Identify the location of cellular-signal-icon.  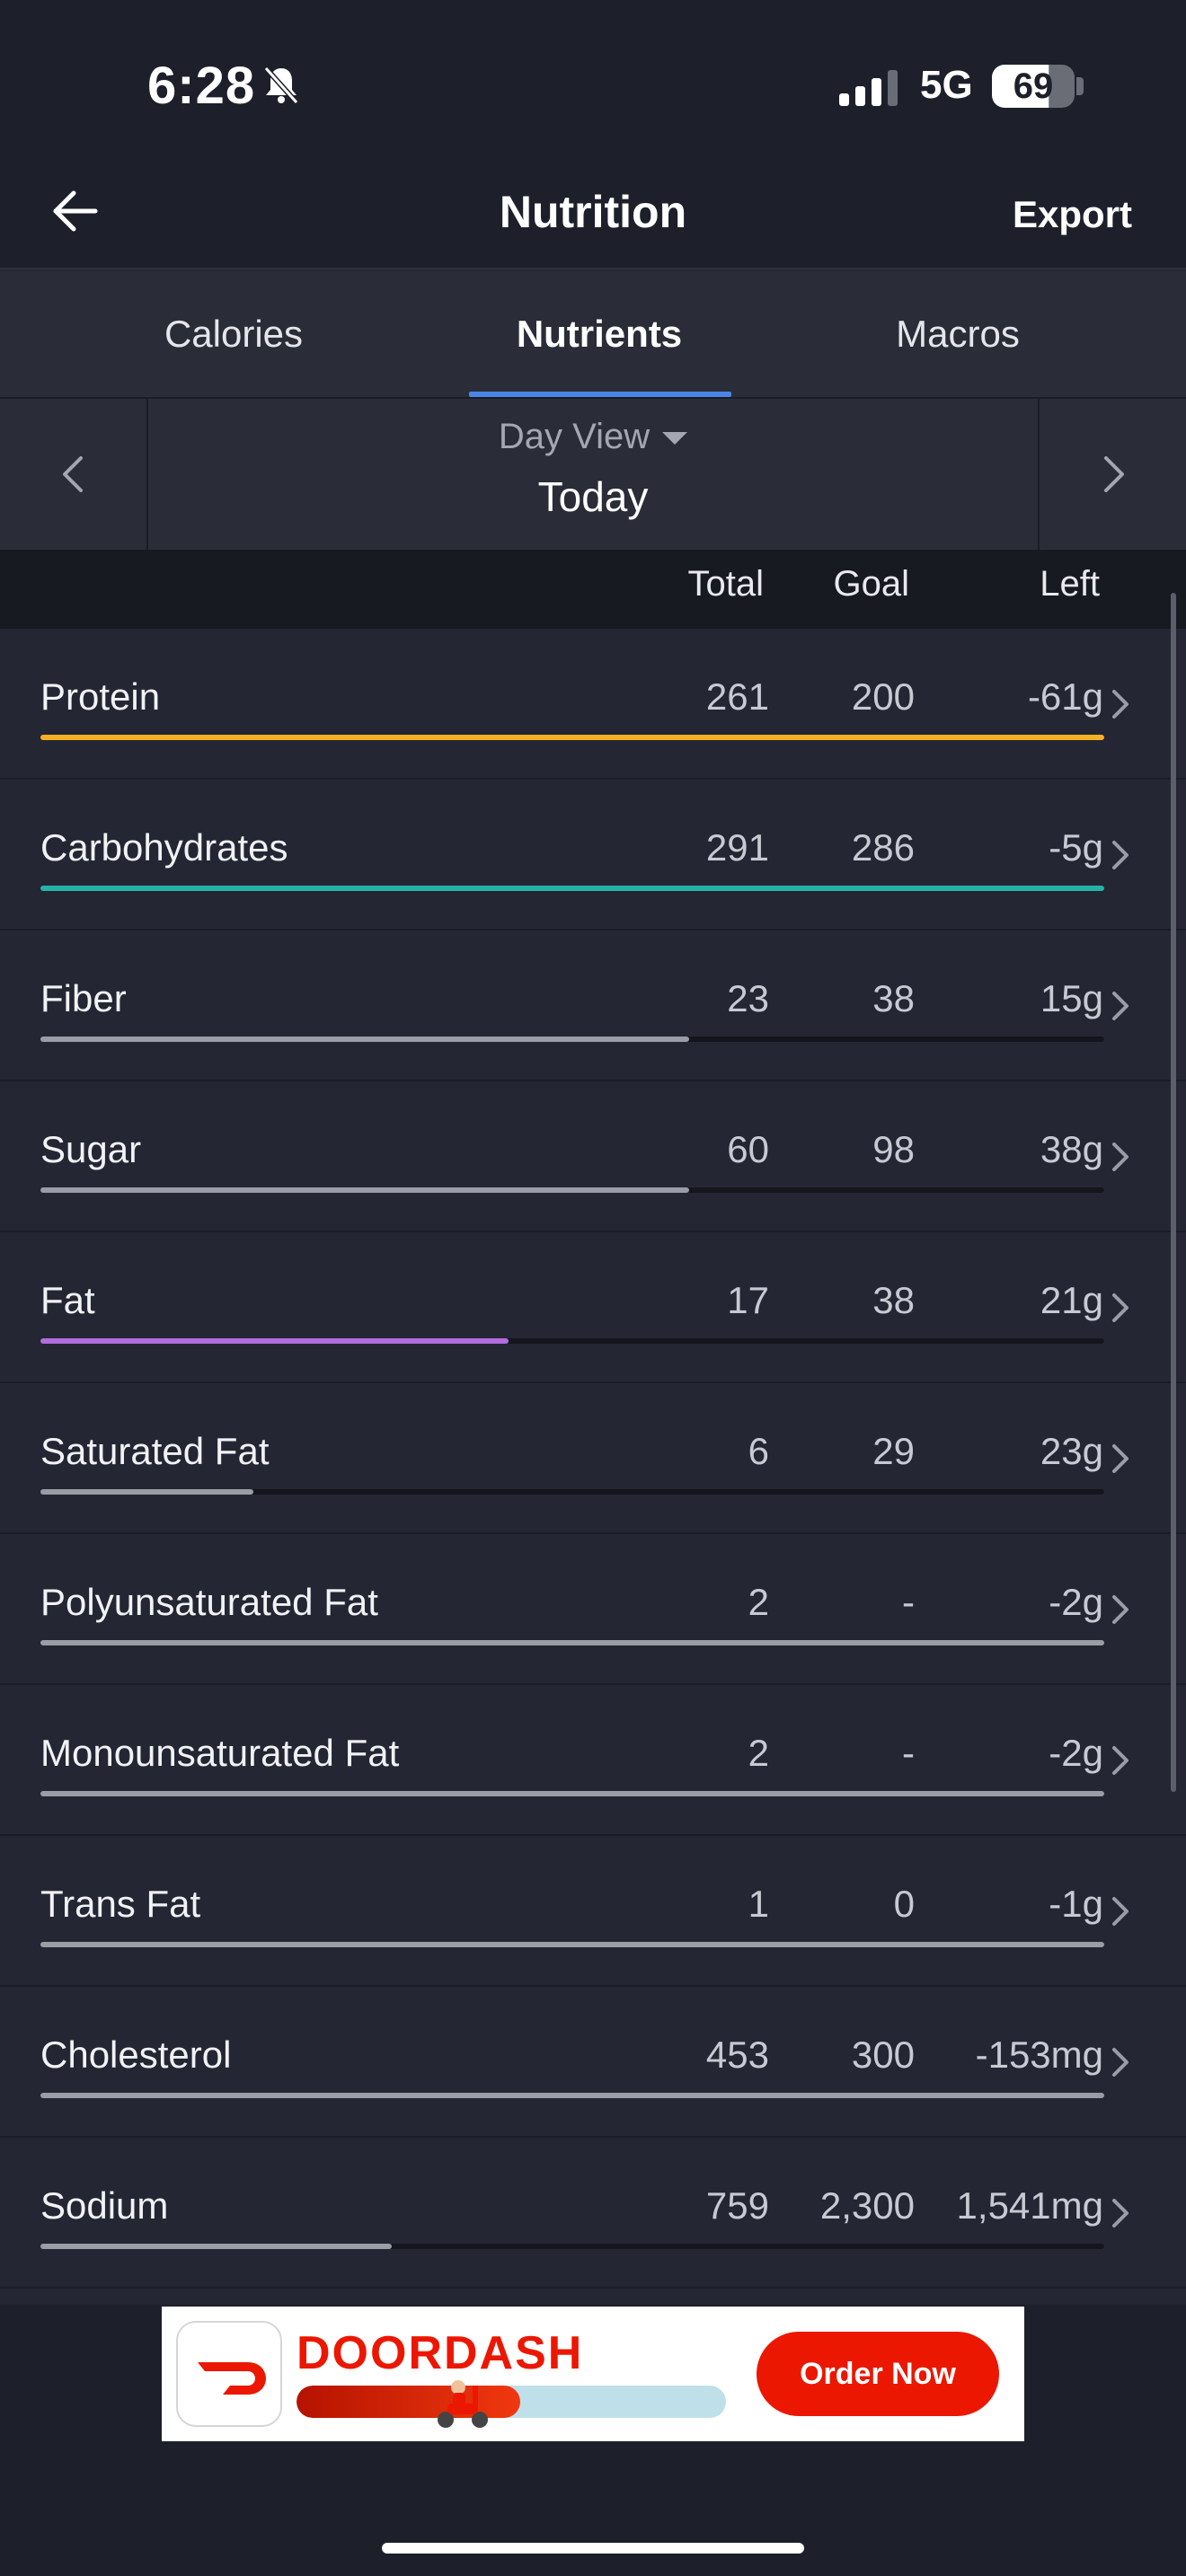
(868, 88).